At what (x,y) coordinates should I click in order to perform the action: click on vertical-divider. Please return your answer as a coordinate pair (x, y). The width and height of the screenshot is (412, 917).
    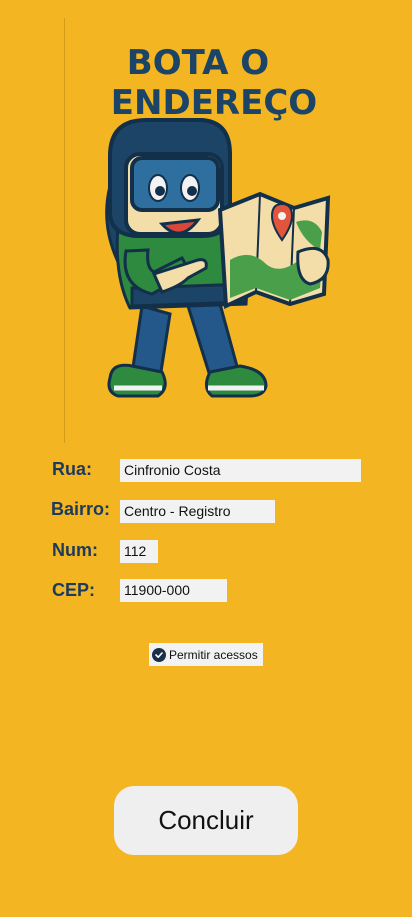
    Looking at the image, I should click on (64, 230).